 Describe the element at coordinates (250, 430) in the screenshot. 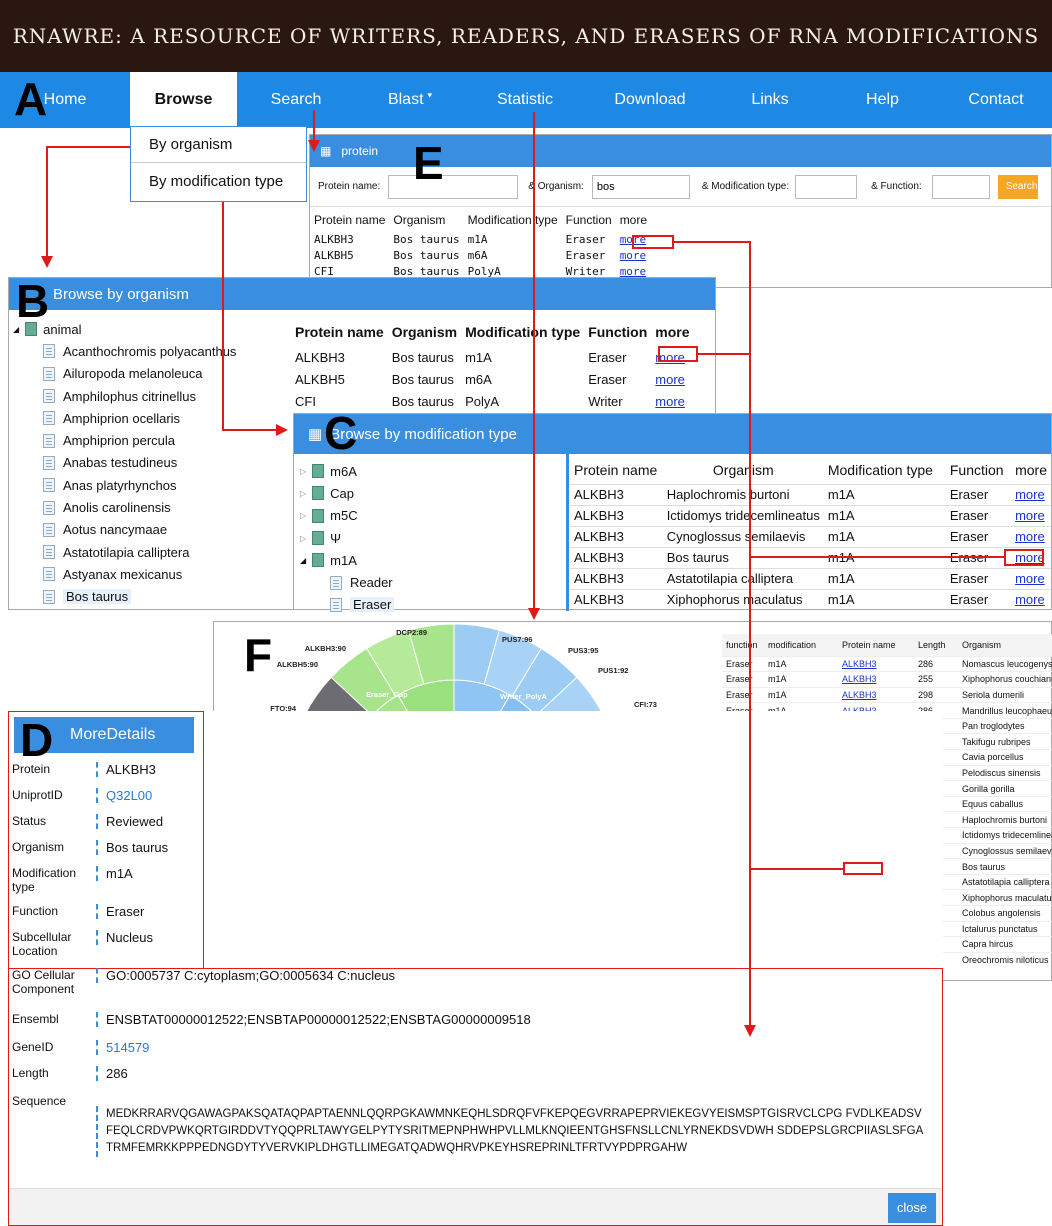

I see `annotation-line` at that location.